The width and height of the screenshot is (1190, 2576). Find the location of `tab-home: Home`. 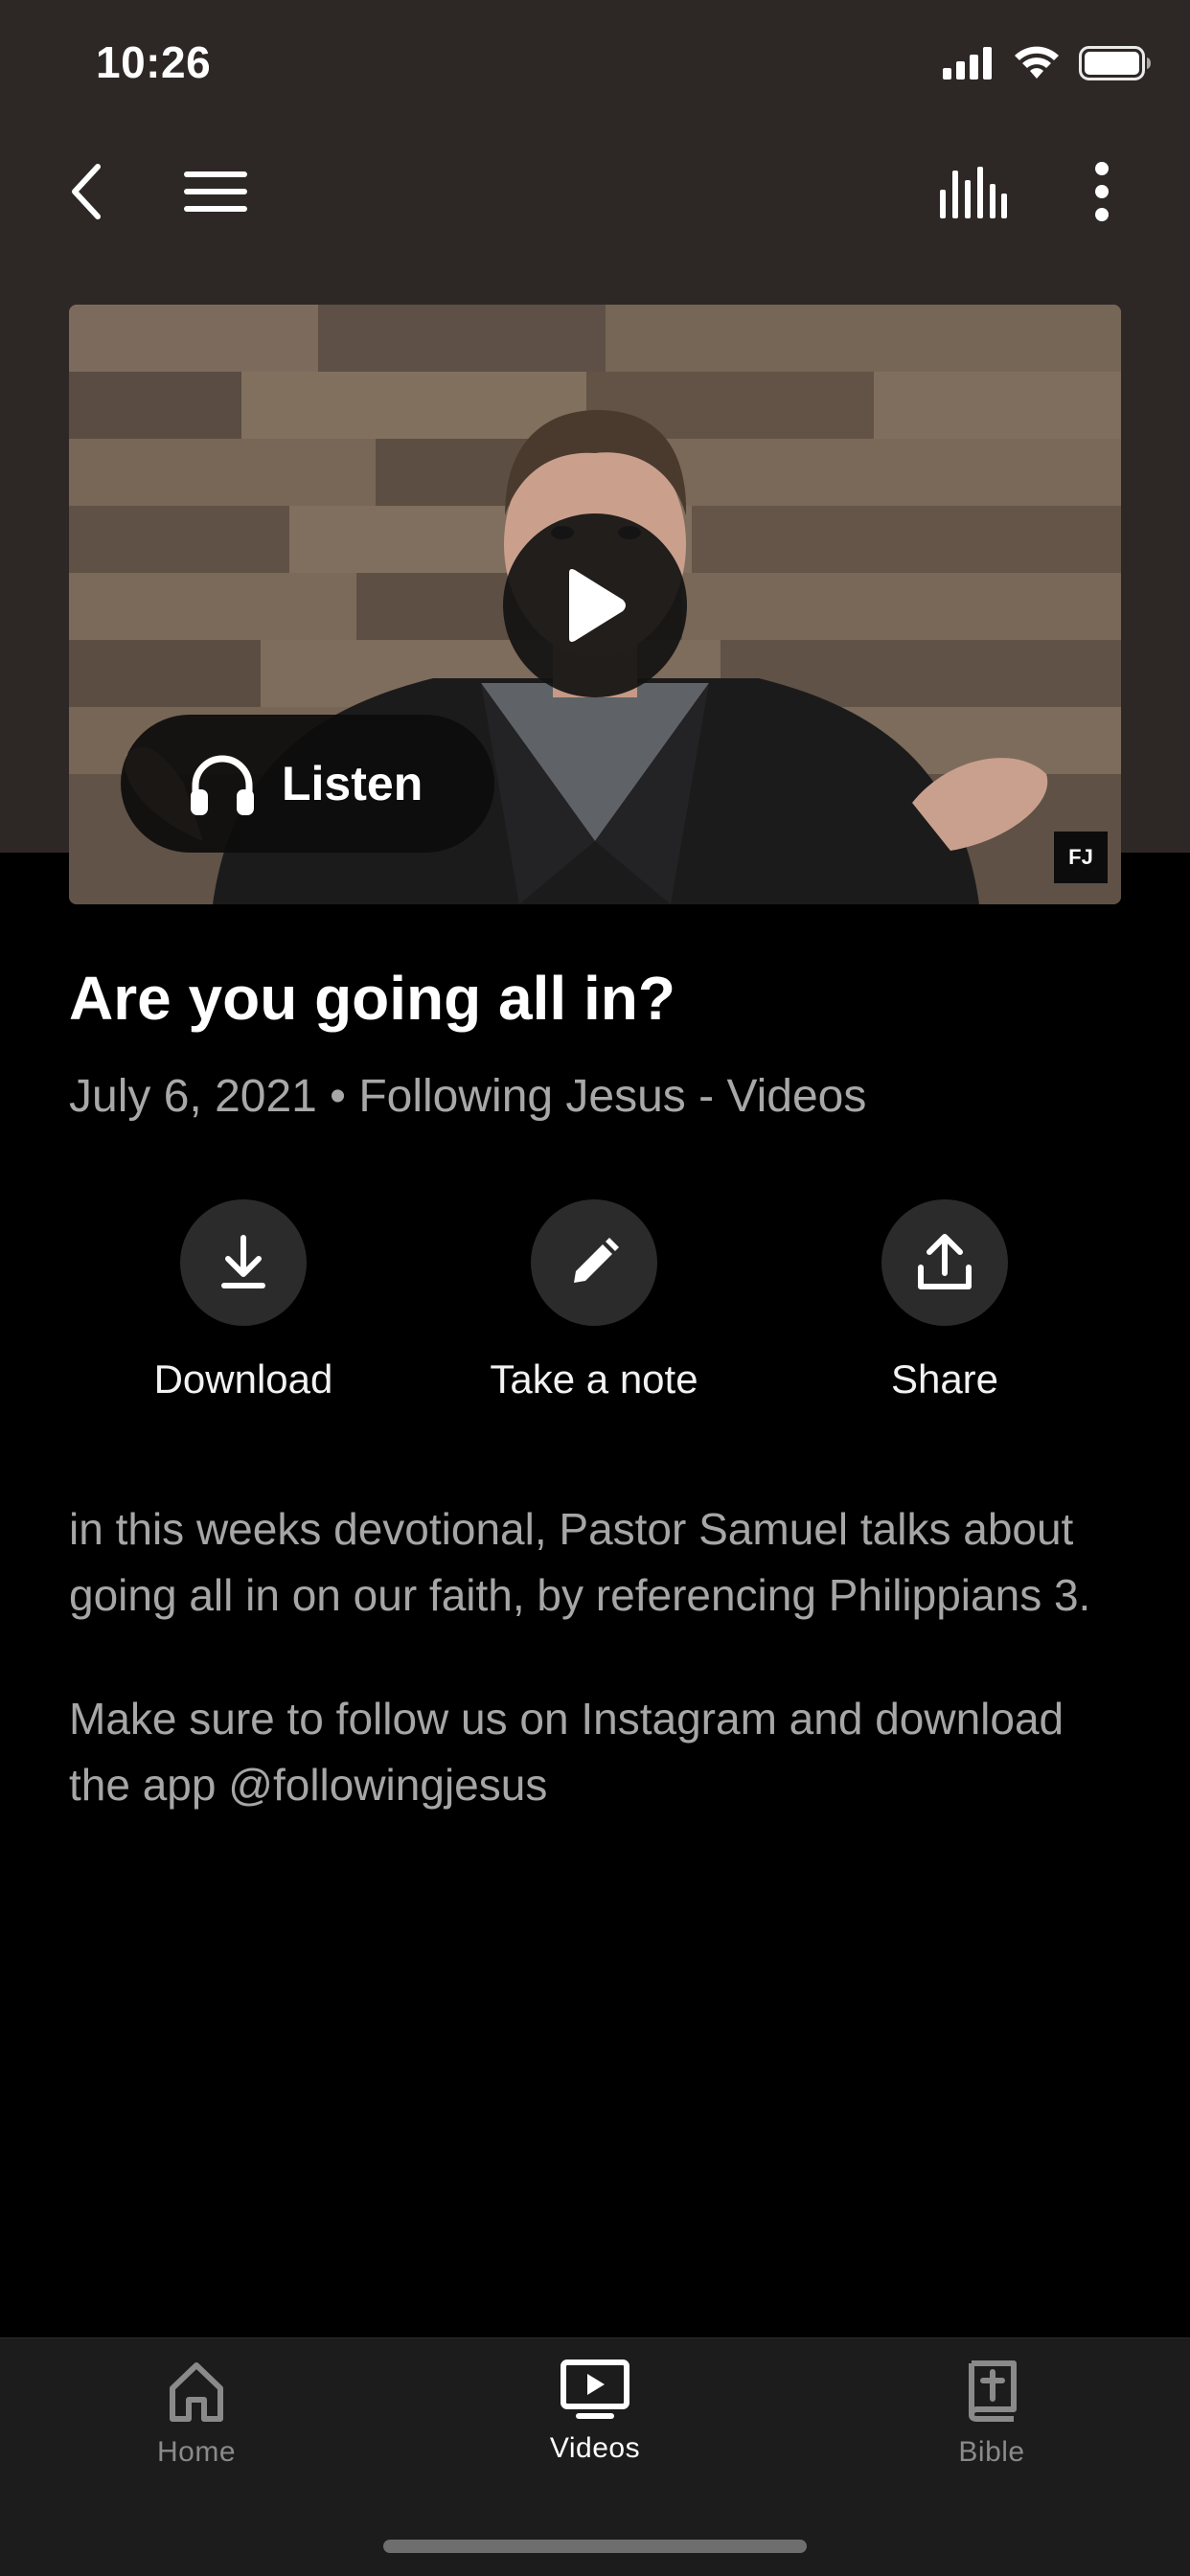

tab-home: Home is located at coordinates (197, 2414).